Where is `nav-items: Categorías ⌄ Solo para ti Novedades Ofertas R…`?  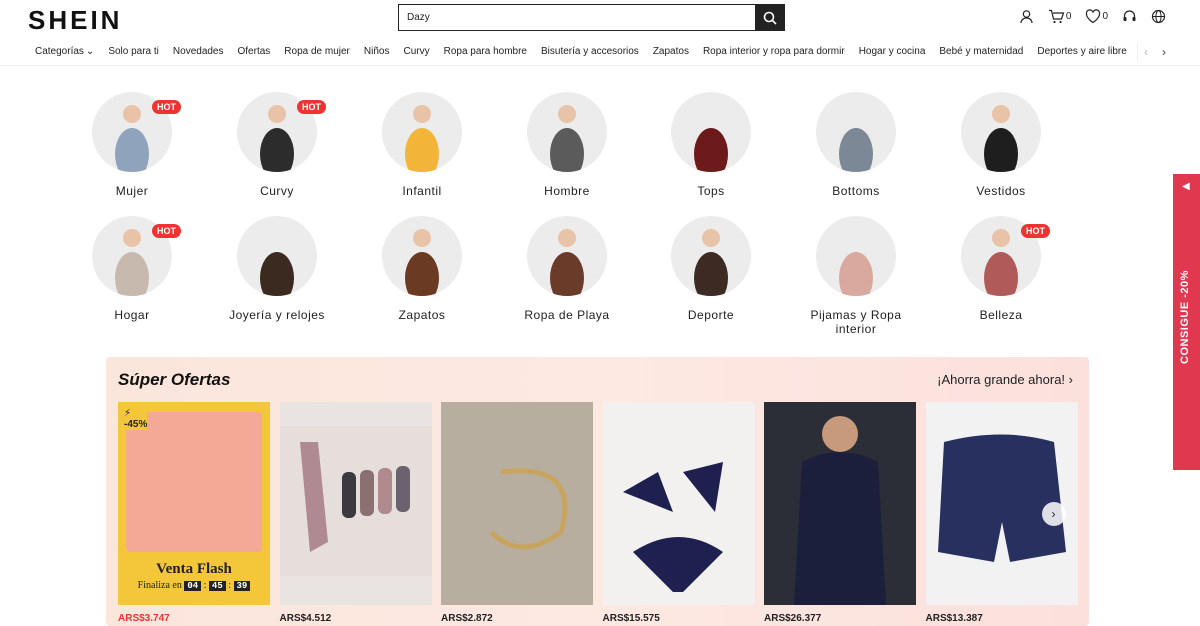 nav-items: Categorías ⌄ Solo para ti Novedades Ofertas R… is located at coordinates (581, 51).